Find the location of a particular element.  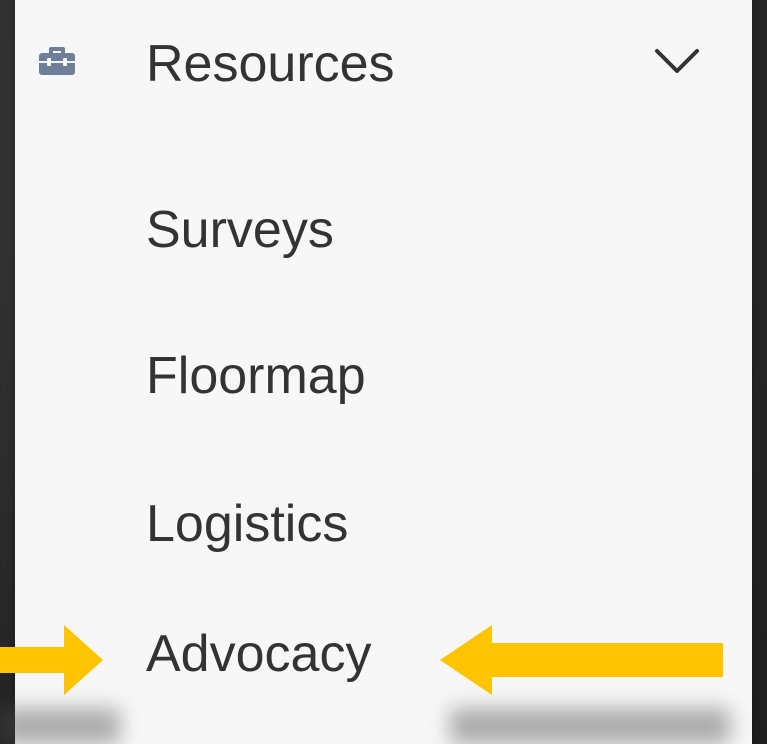

chevron-down-icon is located at coordinates (677, 61).